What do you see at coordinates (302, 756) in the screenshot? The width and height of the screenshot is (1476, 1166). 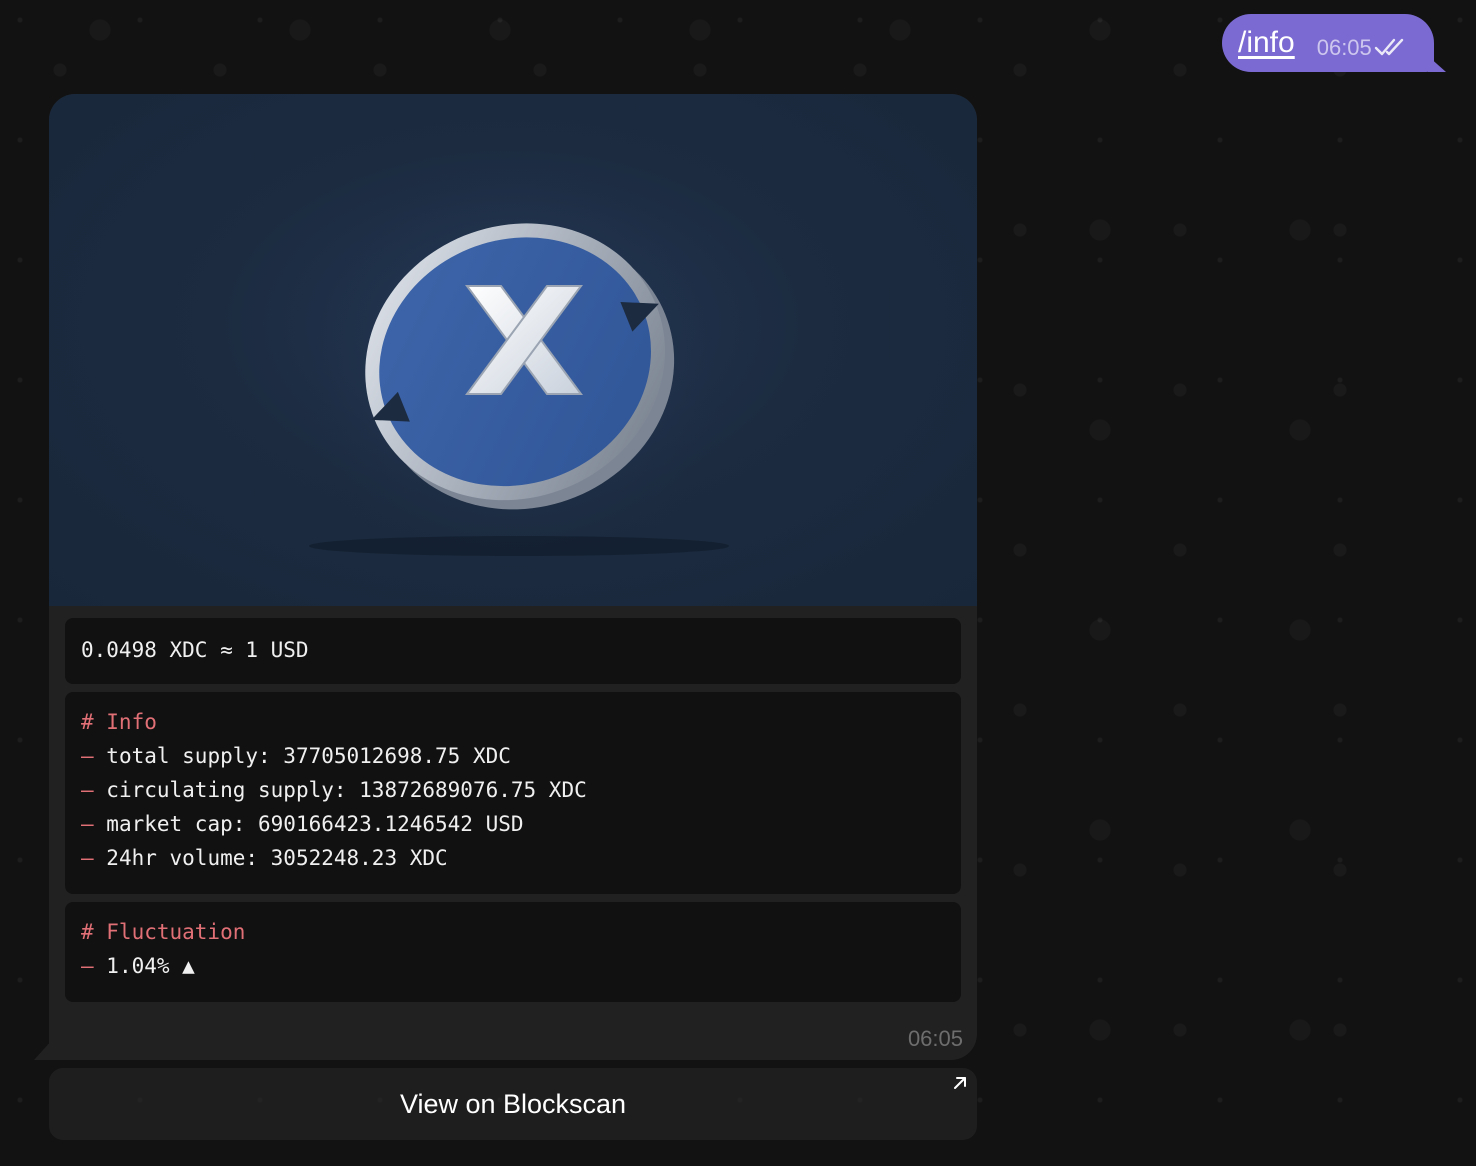 I see `total-supply-line: total supply: 37705012698.75 XDC` at bounding box center [302, 756].